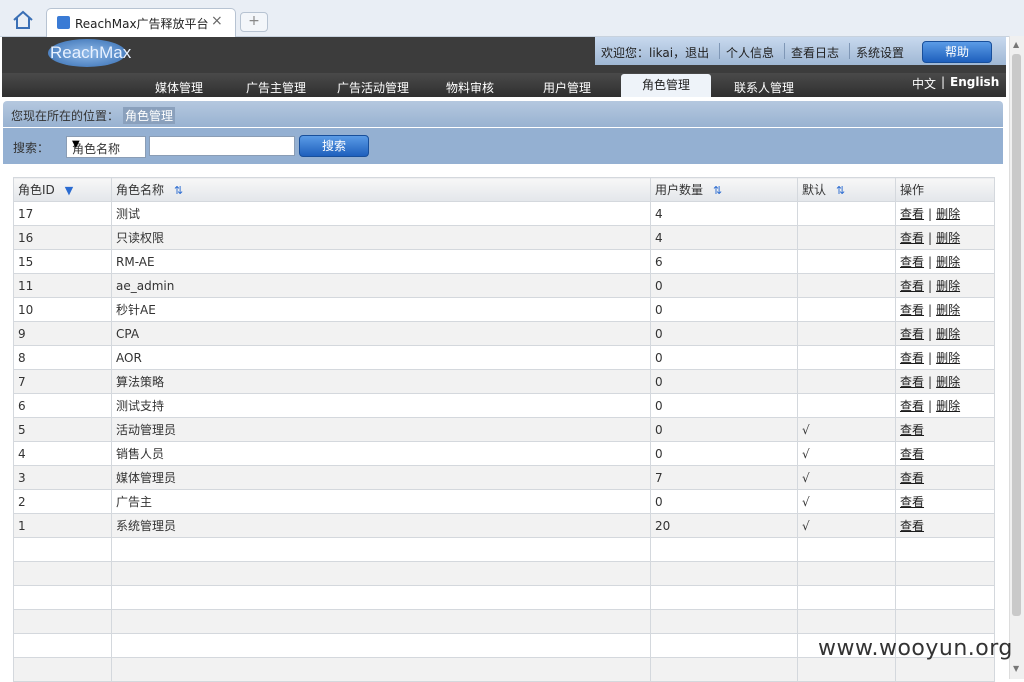 The width and height of the screenshot is (1024, 682). I want to click on role-id-cell: 1, so click(62, 525).